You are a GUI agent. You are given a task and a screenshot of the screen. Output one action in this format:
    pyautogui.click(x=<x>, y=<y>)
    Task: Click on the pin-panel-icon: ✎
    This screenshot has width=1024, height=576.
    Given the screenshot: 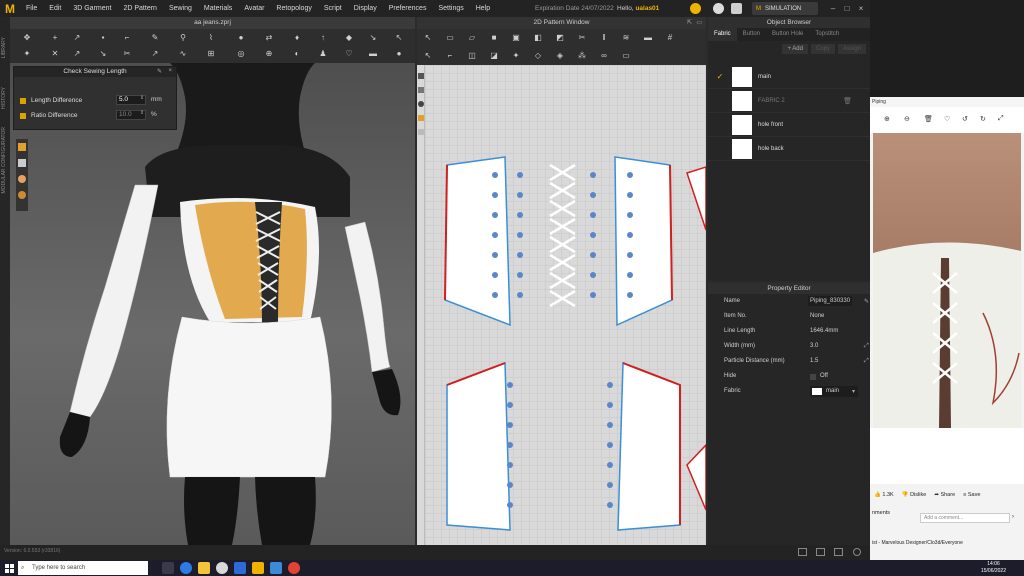 What is the action you would take?
    pyautogui.click(x=159, y=71)
    